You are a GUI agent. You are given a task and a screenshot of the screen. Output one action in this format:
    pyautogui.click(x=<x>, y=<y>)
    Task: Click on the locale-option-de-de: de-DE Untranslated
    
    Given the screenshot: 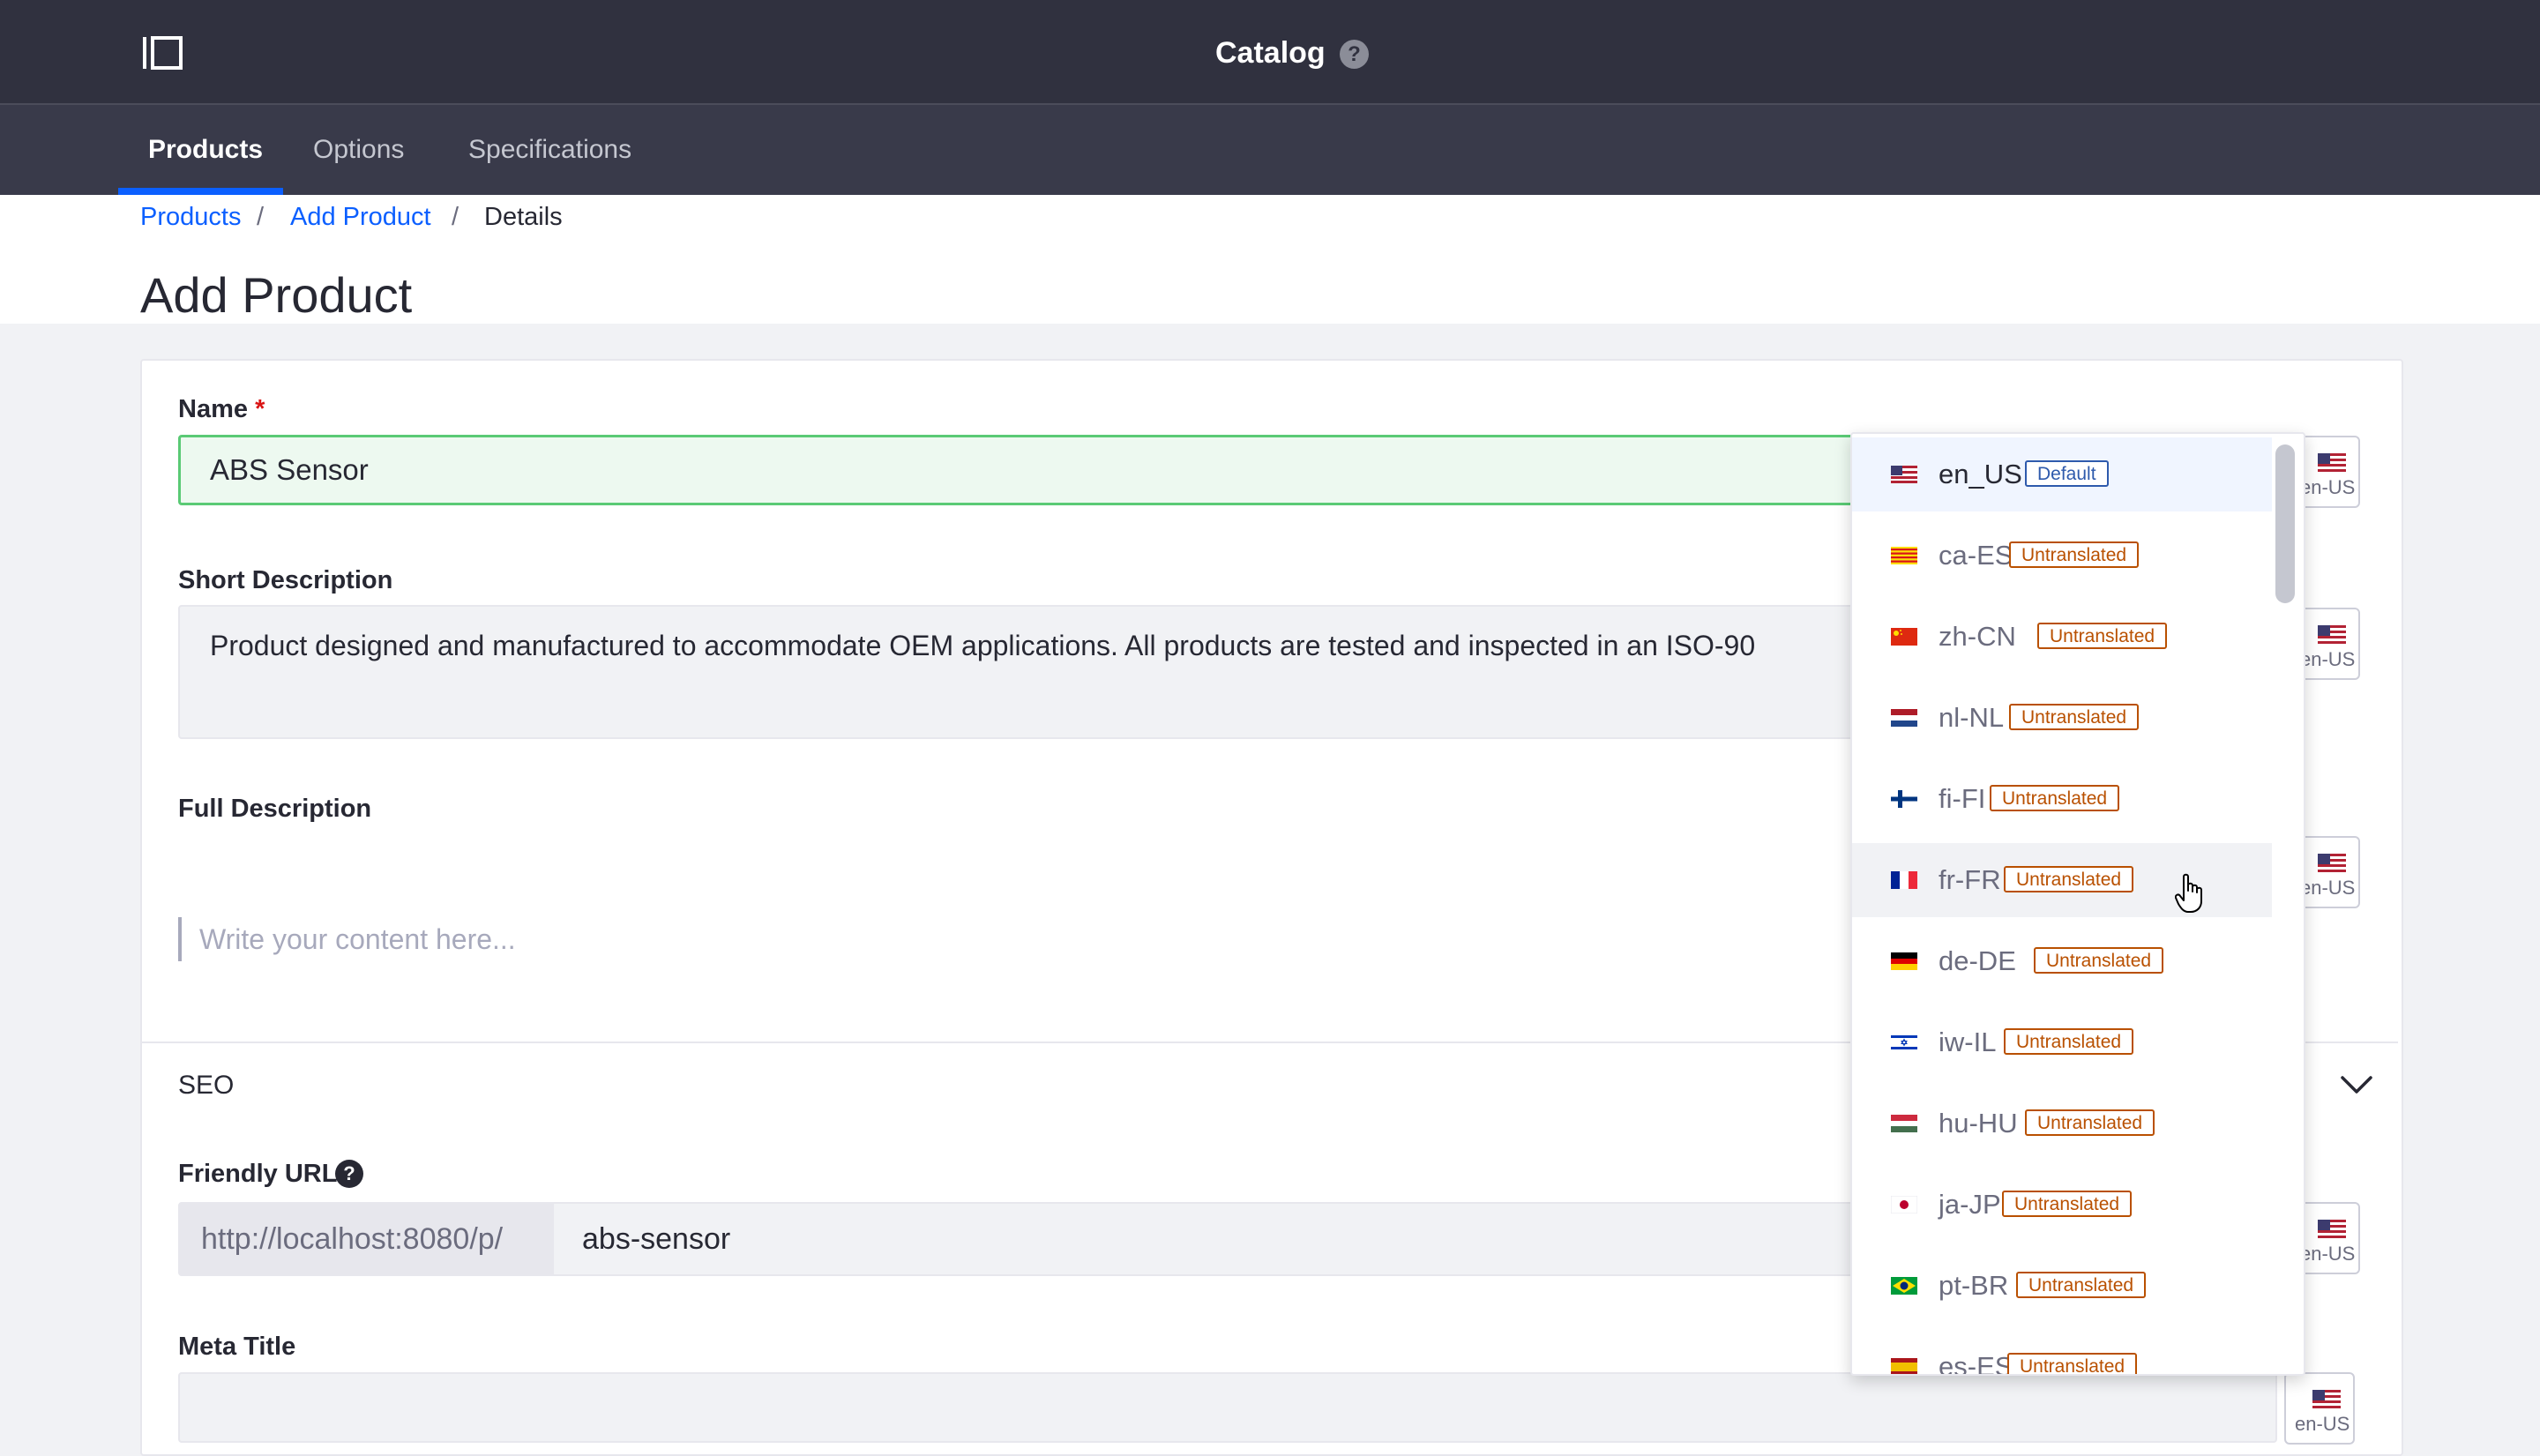 What is the action you would take?
    pyautogui.click(x=2062, y=961)
    